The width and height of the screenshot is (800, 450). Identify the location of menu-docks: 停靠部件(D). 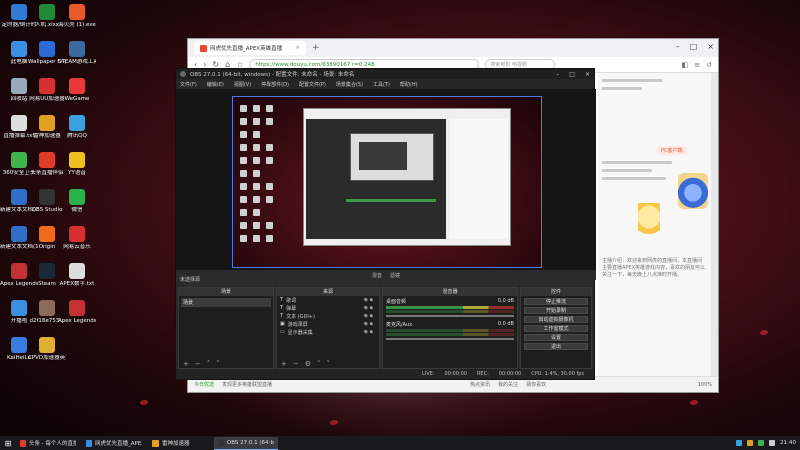
(275, 84).